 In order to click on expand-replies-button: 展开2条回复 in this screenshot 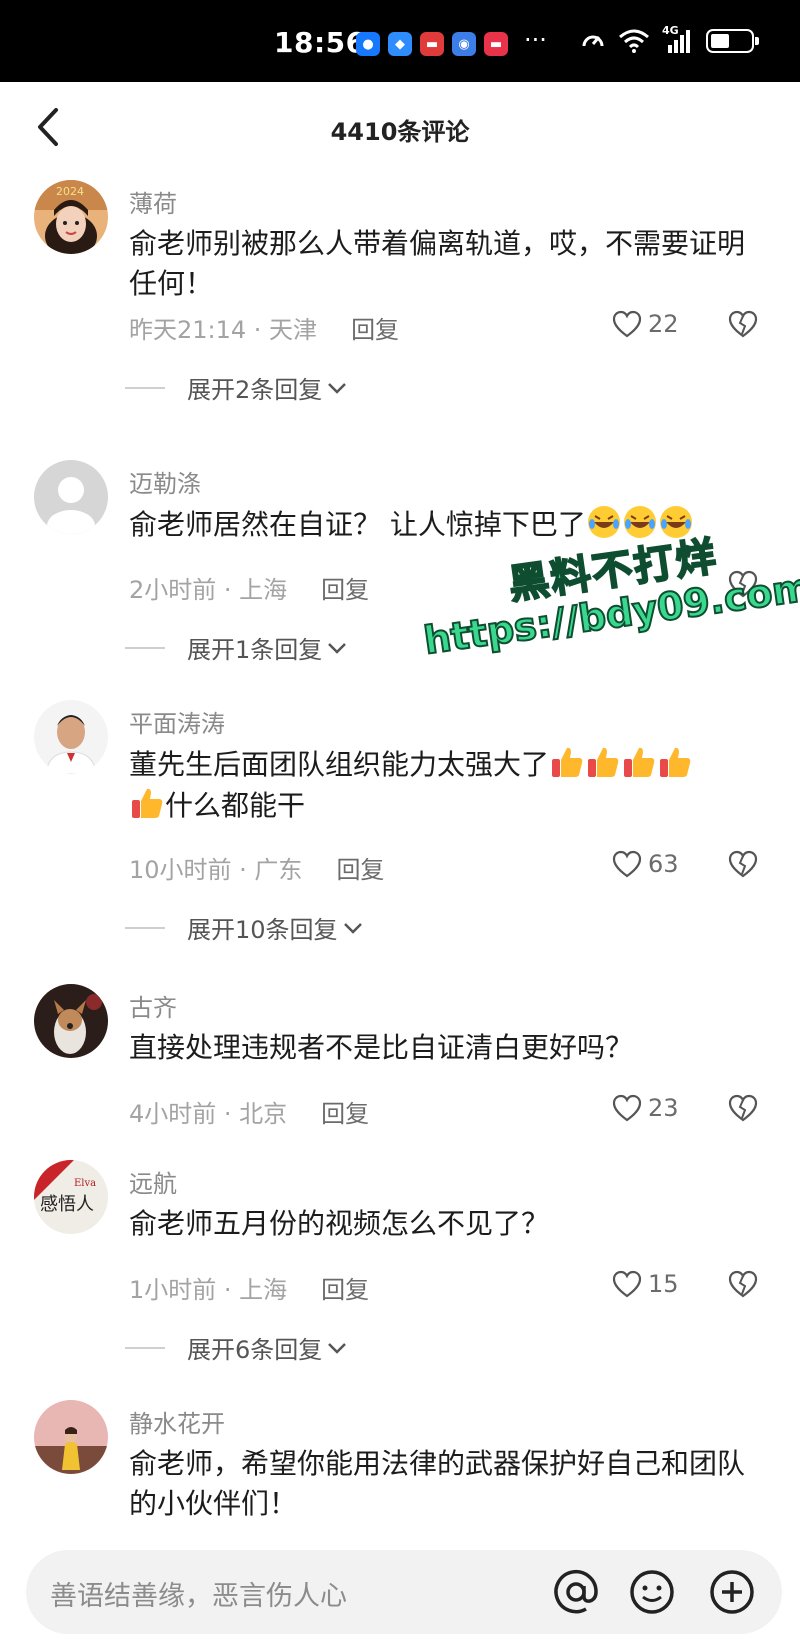, I will do `click(236, 387)`.